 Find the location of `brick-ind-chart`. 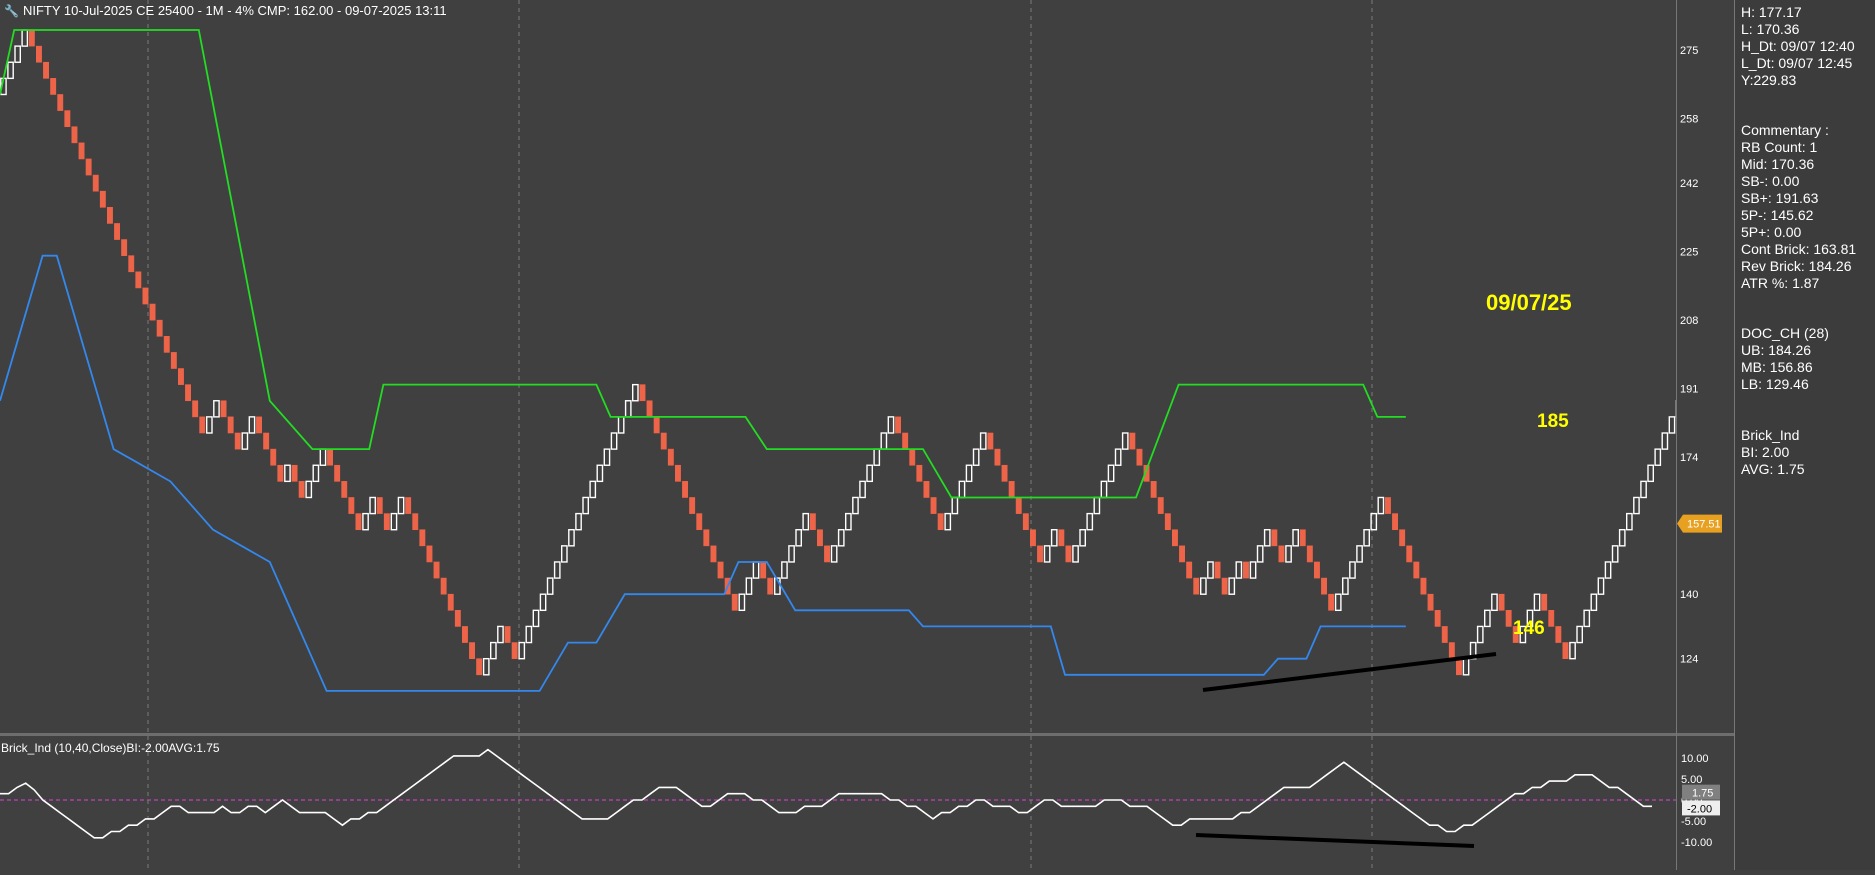

brick-ind-chart is located at coordinates (838, 803).